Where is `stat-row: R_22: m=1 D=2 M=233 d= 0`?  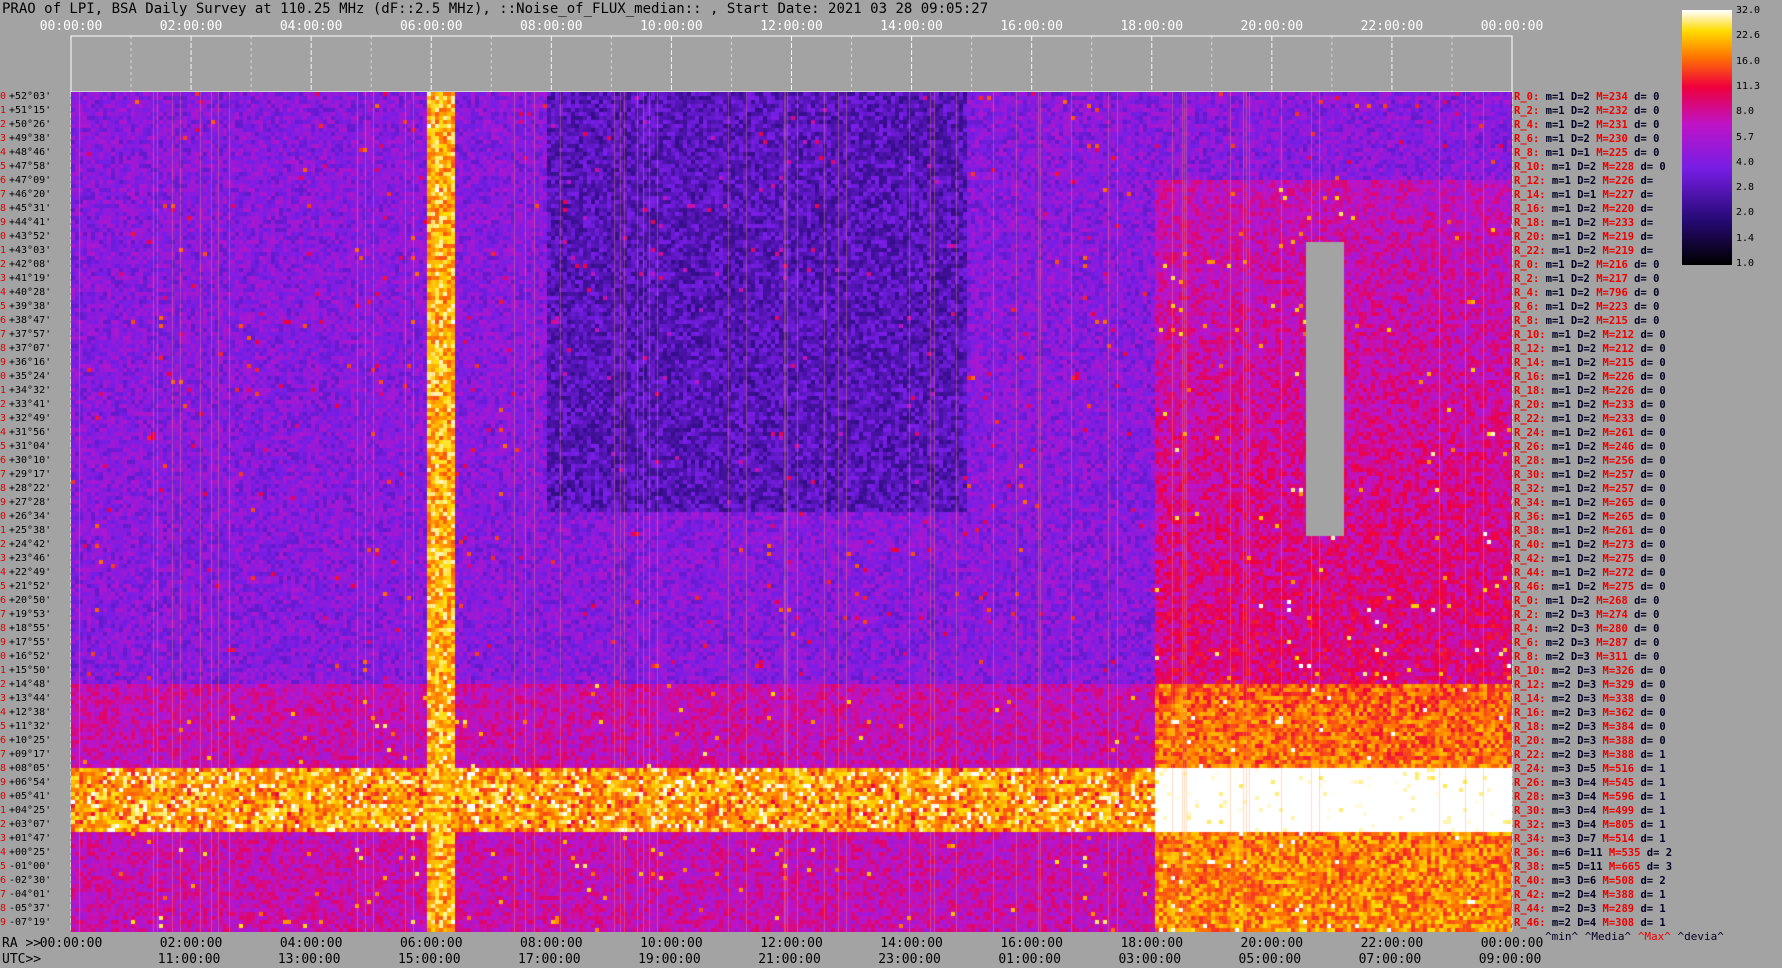
stat-row: R_22: m=1 D=2 M=233 d= 0 is located at coordinates (1590, 419).